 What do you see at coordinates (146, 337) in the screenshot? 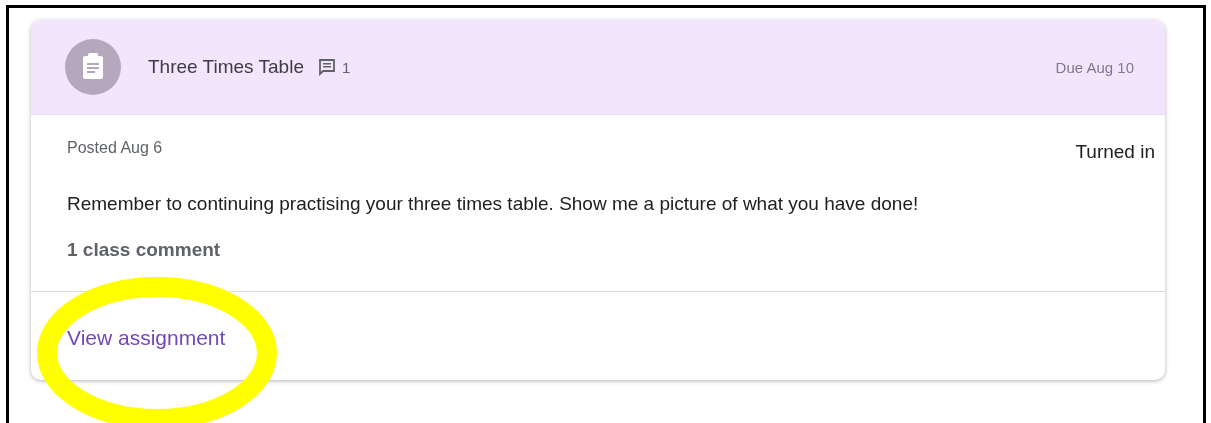
I see `view-assignment-link: View assignment` at bounding box center [146, 337].